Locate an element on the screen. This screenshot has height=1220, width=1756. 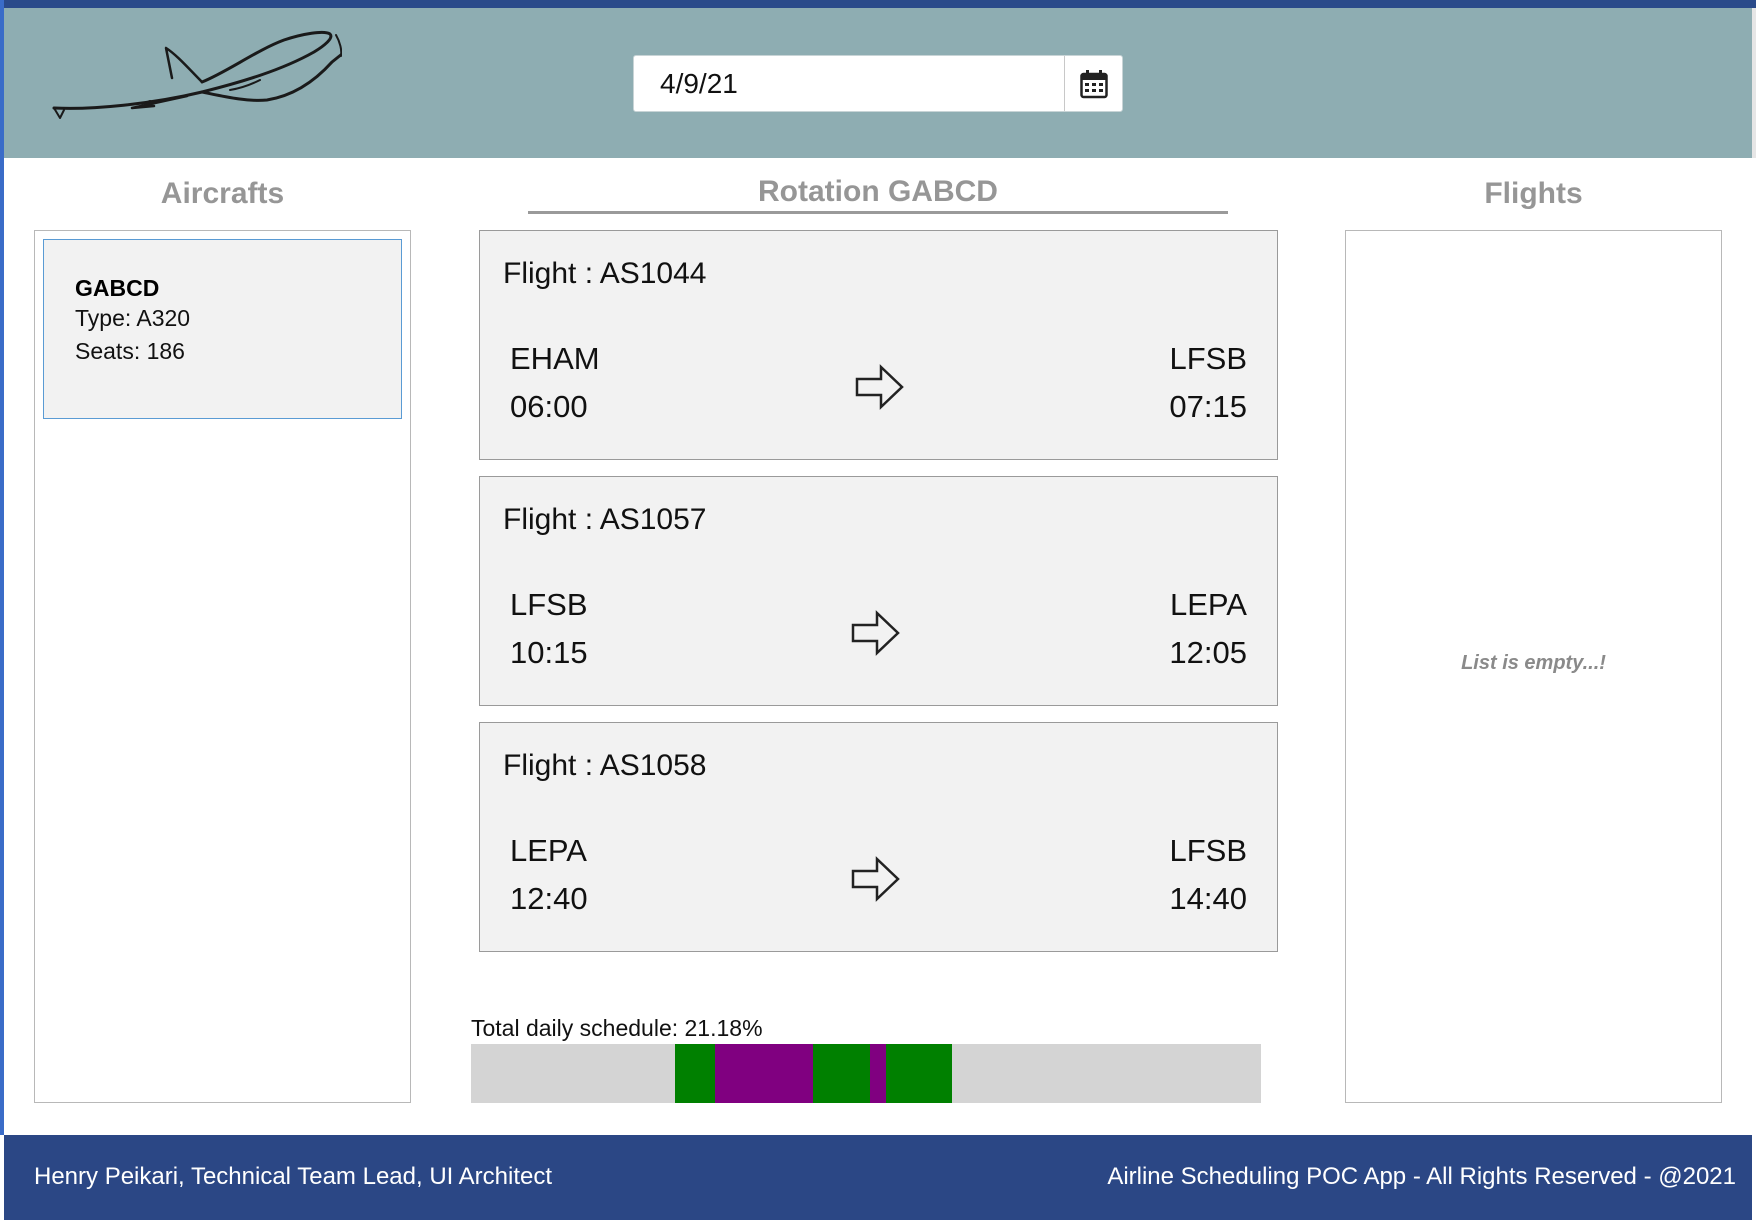
top-border is located at coordinates (878, 4).